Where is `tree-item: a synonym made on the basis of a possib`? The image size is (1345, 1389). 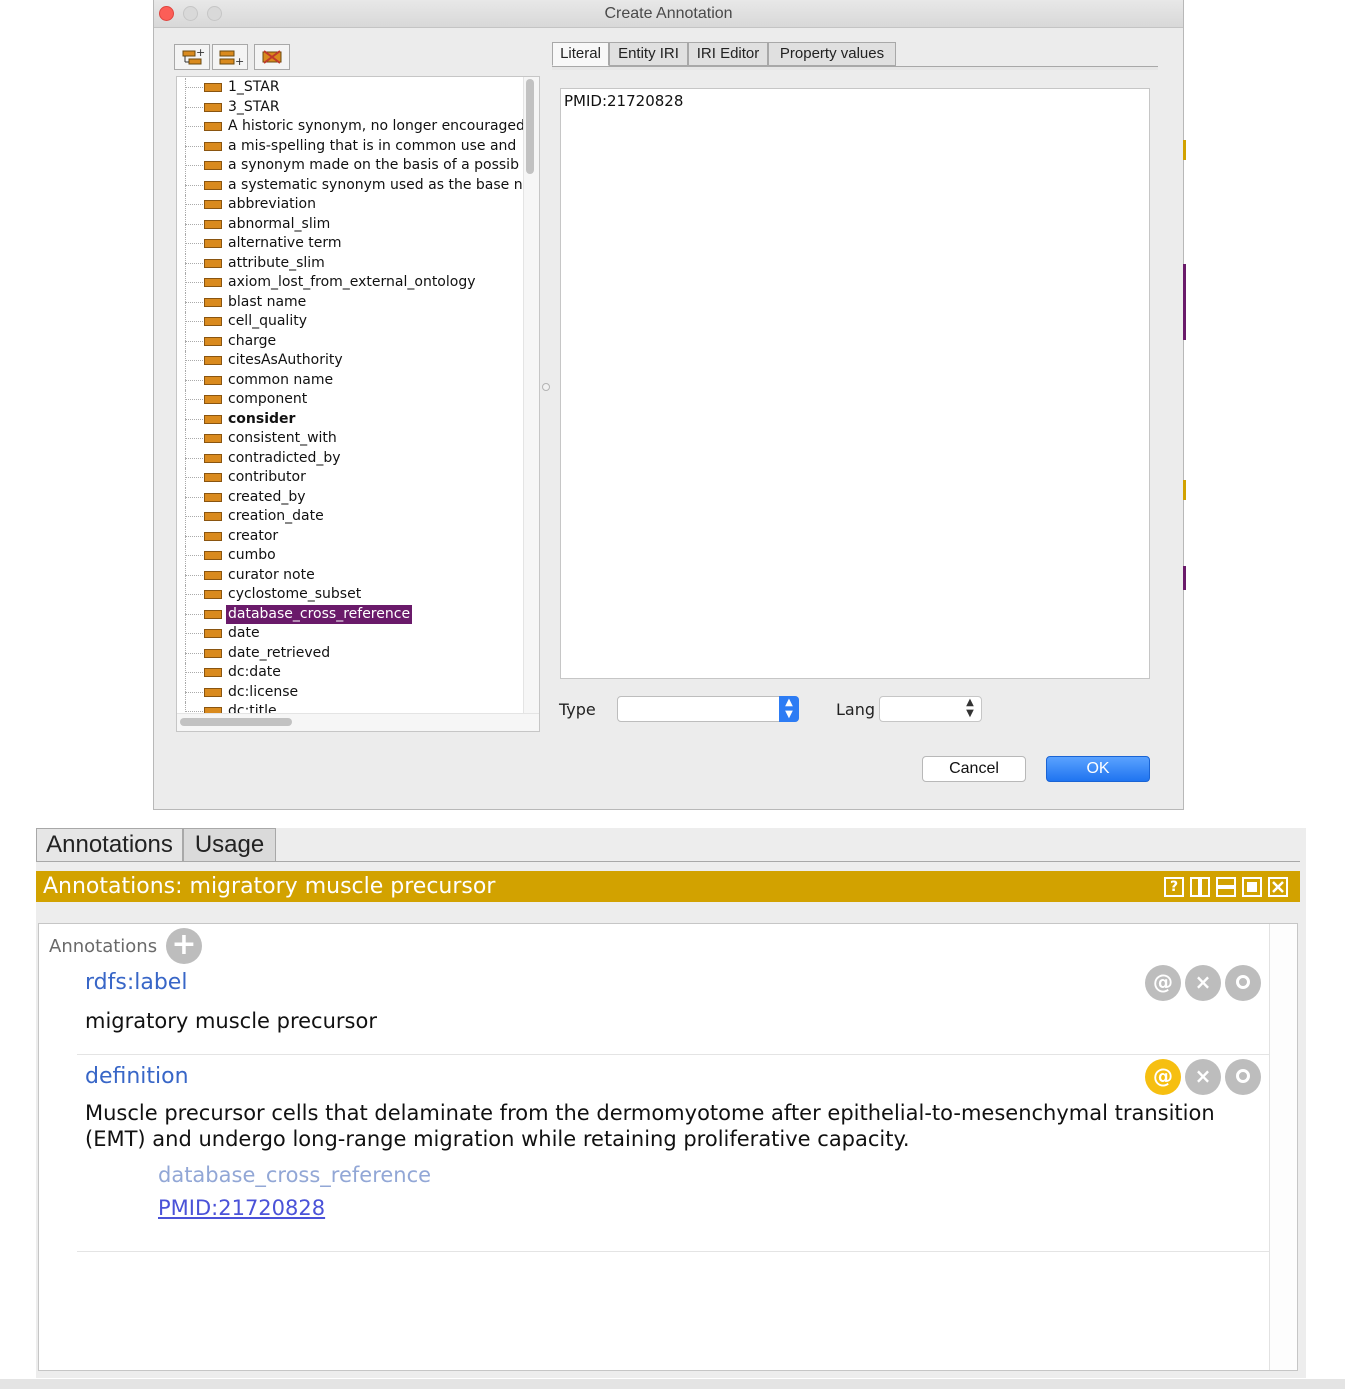 tree-item: a synonym made on the basis of a possib is located at coordinates (350, 166).